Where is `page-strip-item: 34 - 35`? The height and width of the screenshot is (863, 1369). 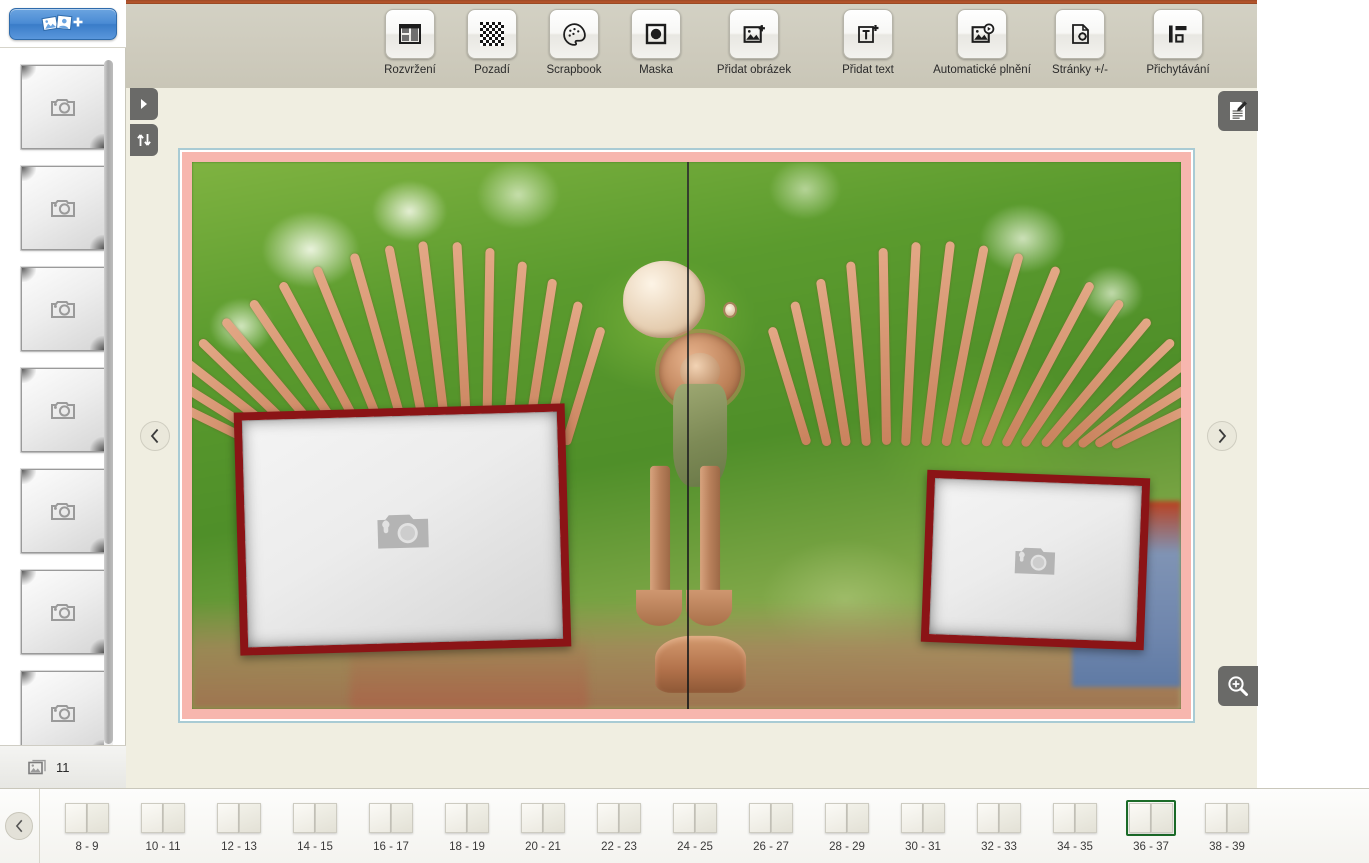 page-strip-item: 34 - 35 is located at coordinates (1075, 826).